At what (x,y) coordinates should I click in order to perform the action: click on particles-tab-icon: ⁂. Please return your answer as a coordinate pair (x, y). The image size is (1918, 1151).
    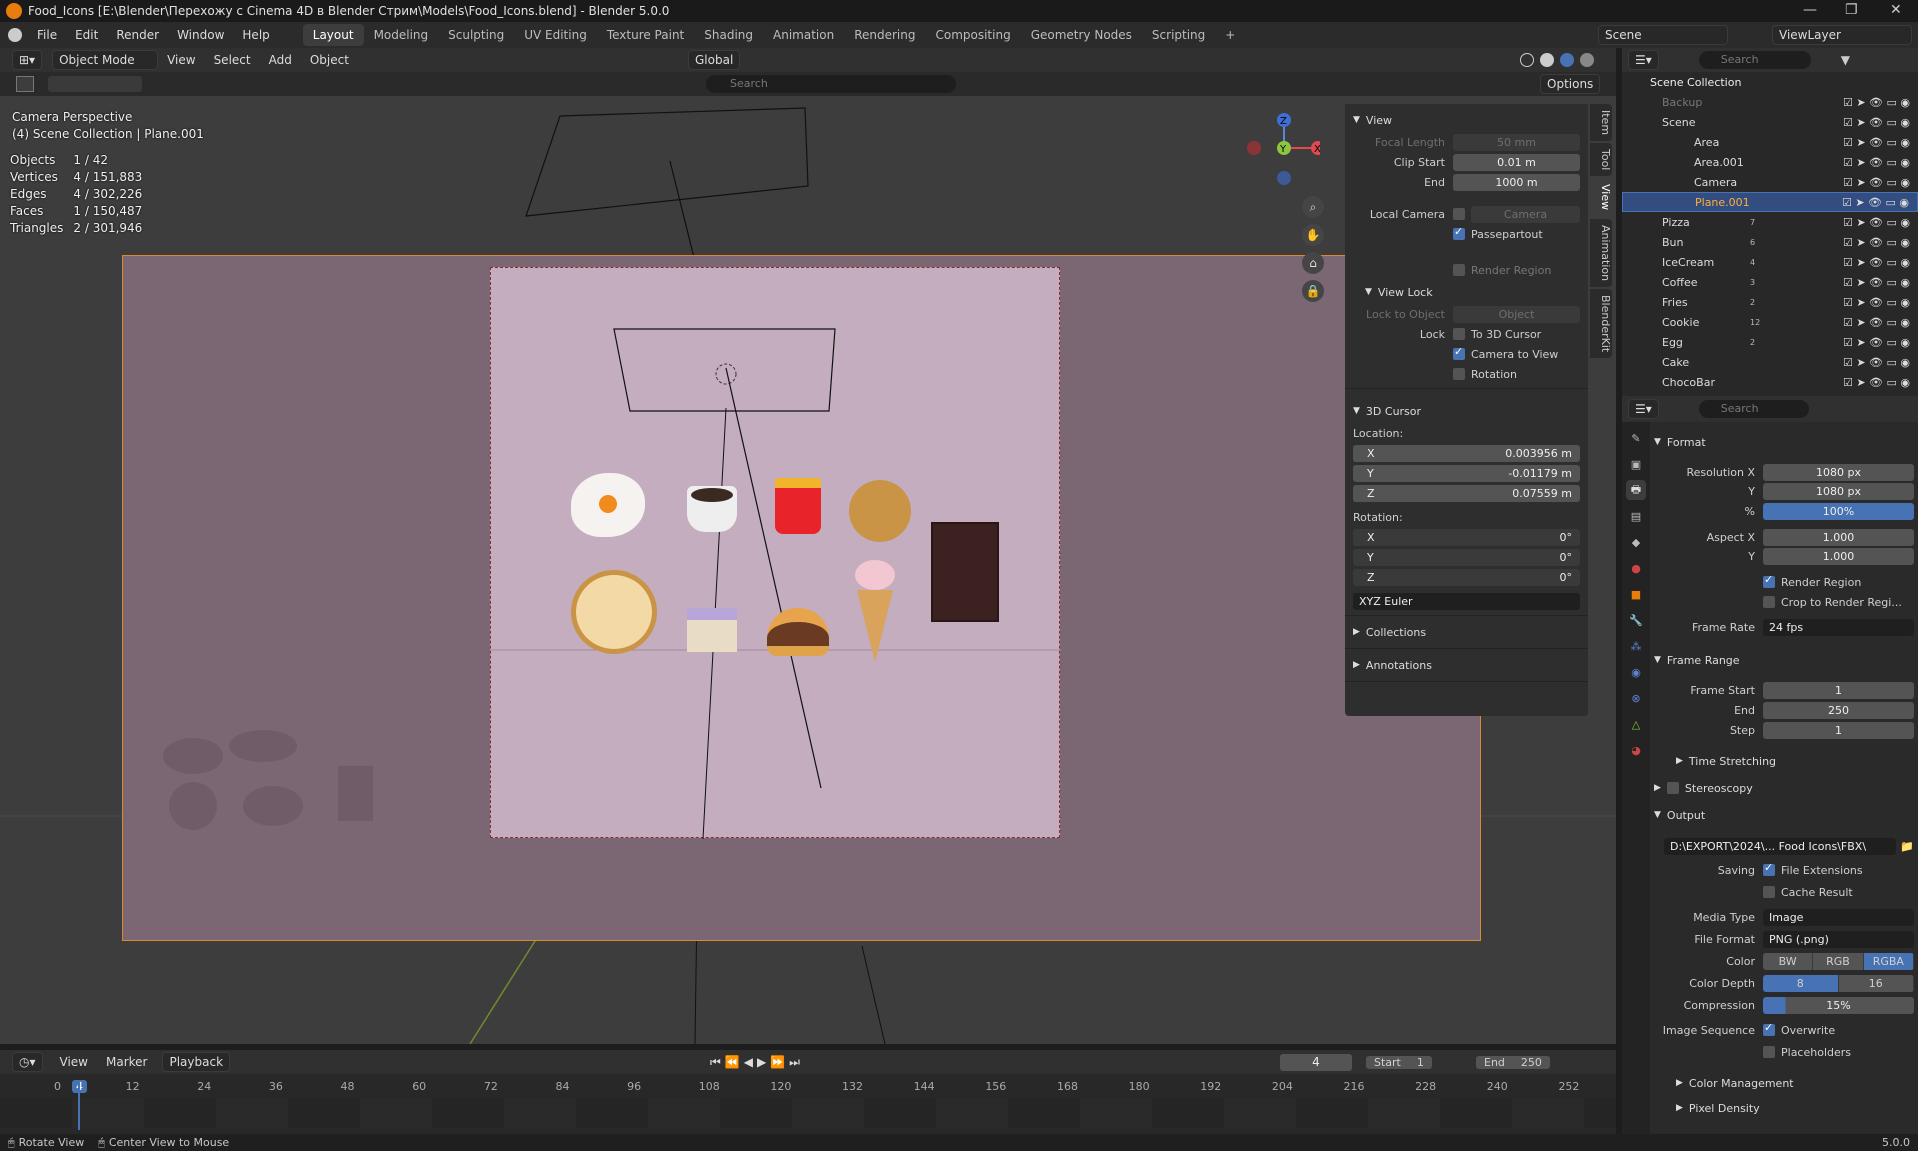
    Looking at the image, I should click on (1636, 646).